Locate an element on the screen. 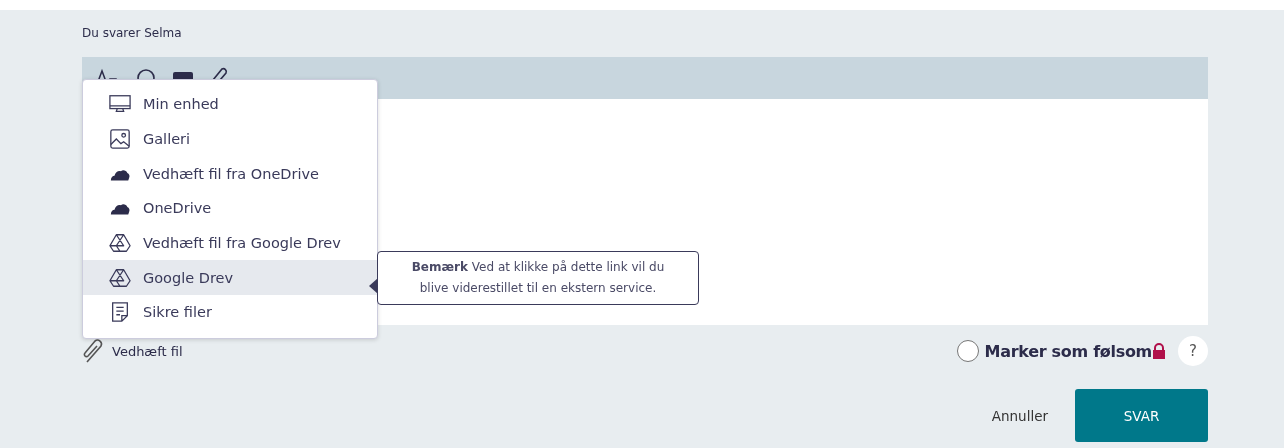 Image resolution: width=1284 pixels, height=448 pixels. menu-item: Google Drev is located at coordinates (230, 278).